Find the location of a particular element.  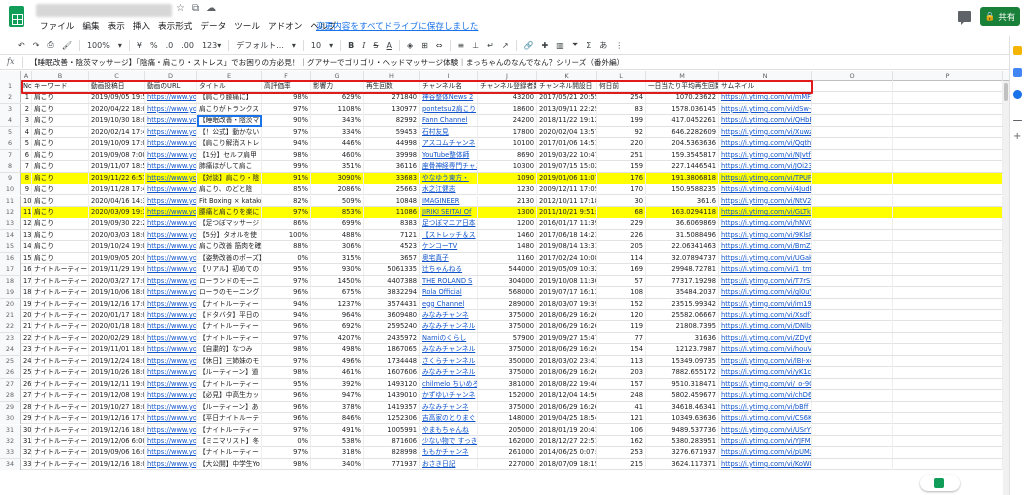

row-number: 30 is located at coordinates (10, 419).